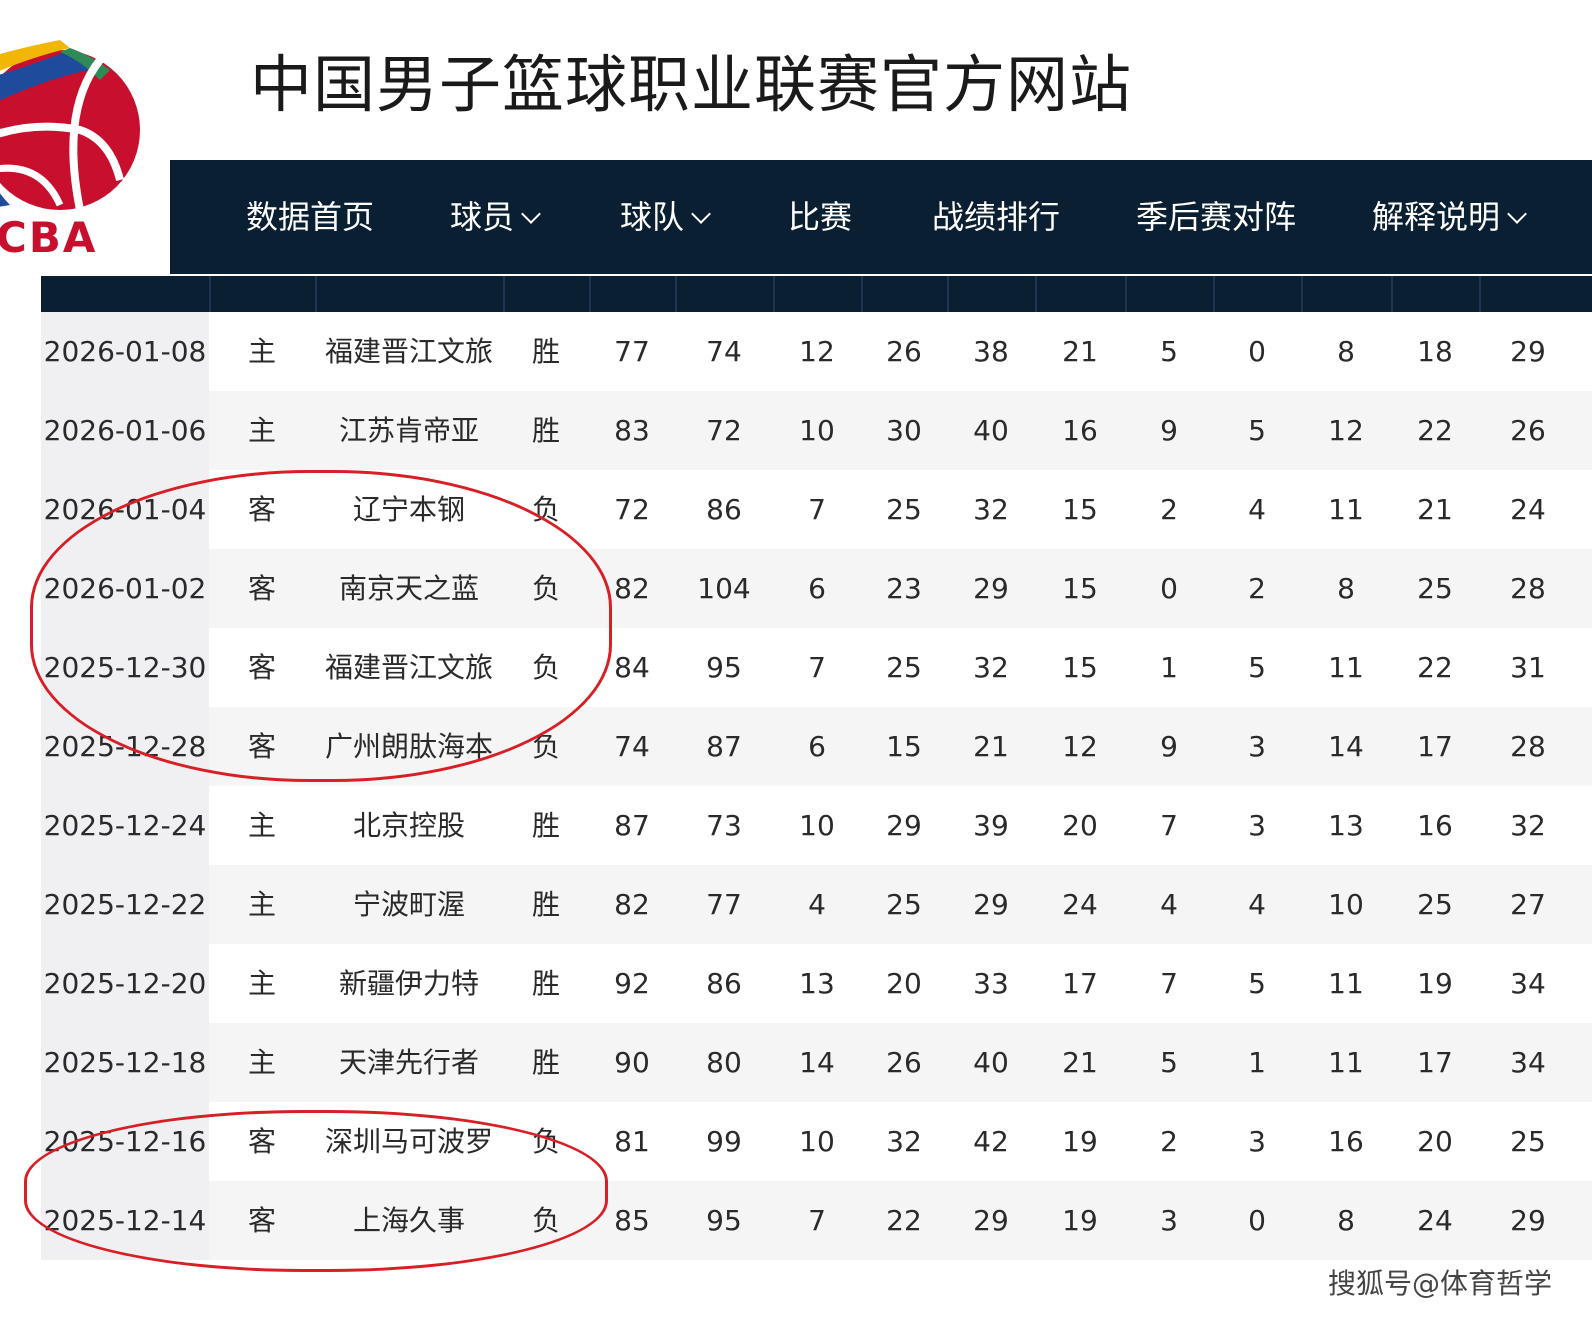  I want to click on game-date: 2025-12-16, so click(125, 1141).